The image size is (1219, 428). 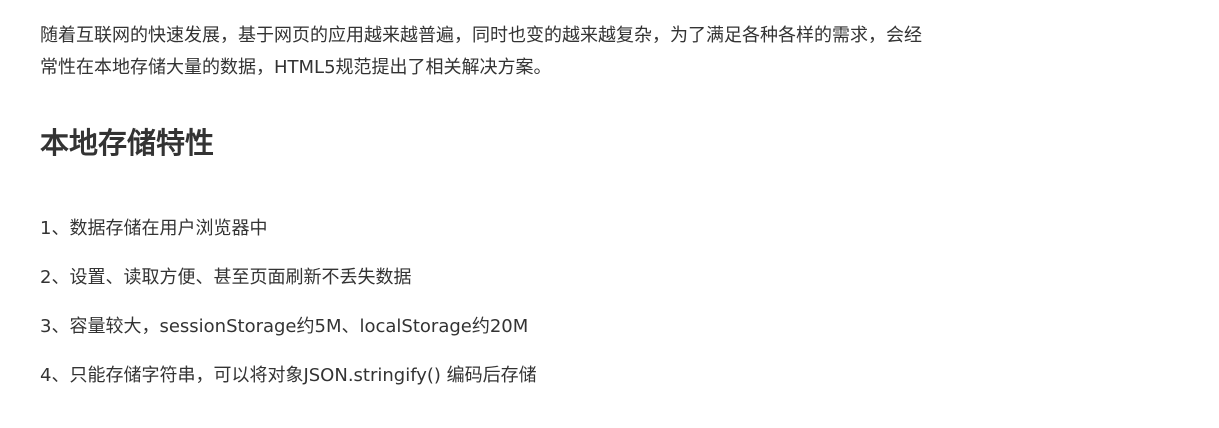 I want to click on feature-item-2: 2、设置、读取方便、甚至页面刷新不丢失数据, so click(x=226, y=277).